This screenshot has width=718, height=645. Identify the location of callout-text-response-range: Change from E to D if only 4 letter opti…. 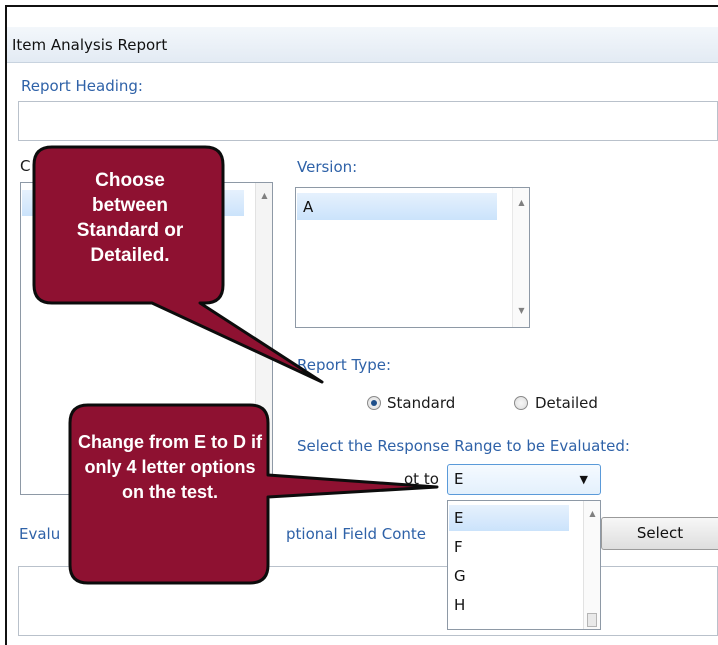
(170, 467).